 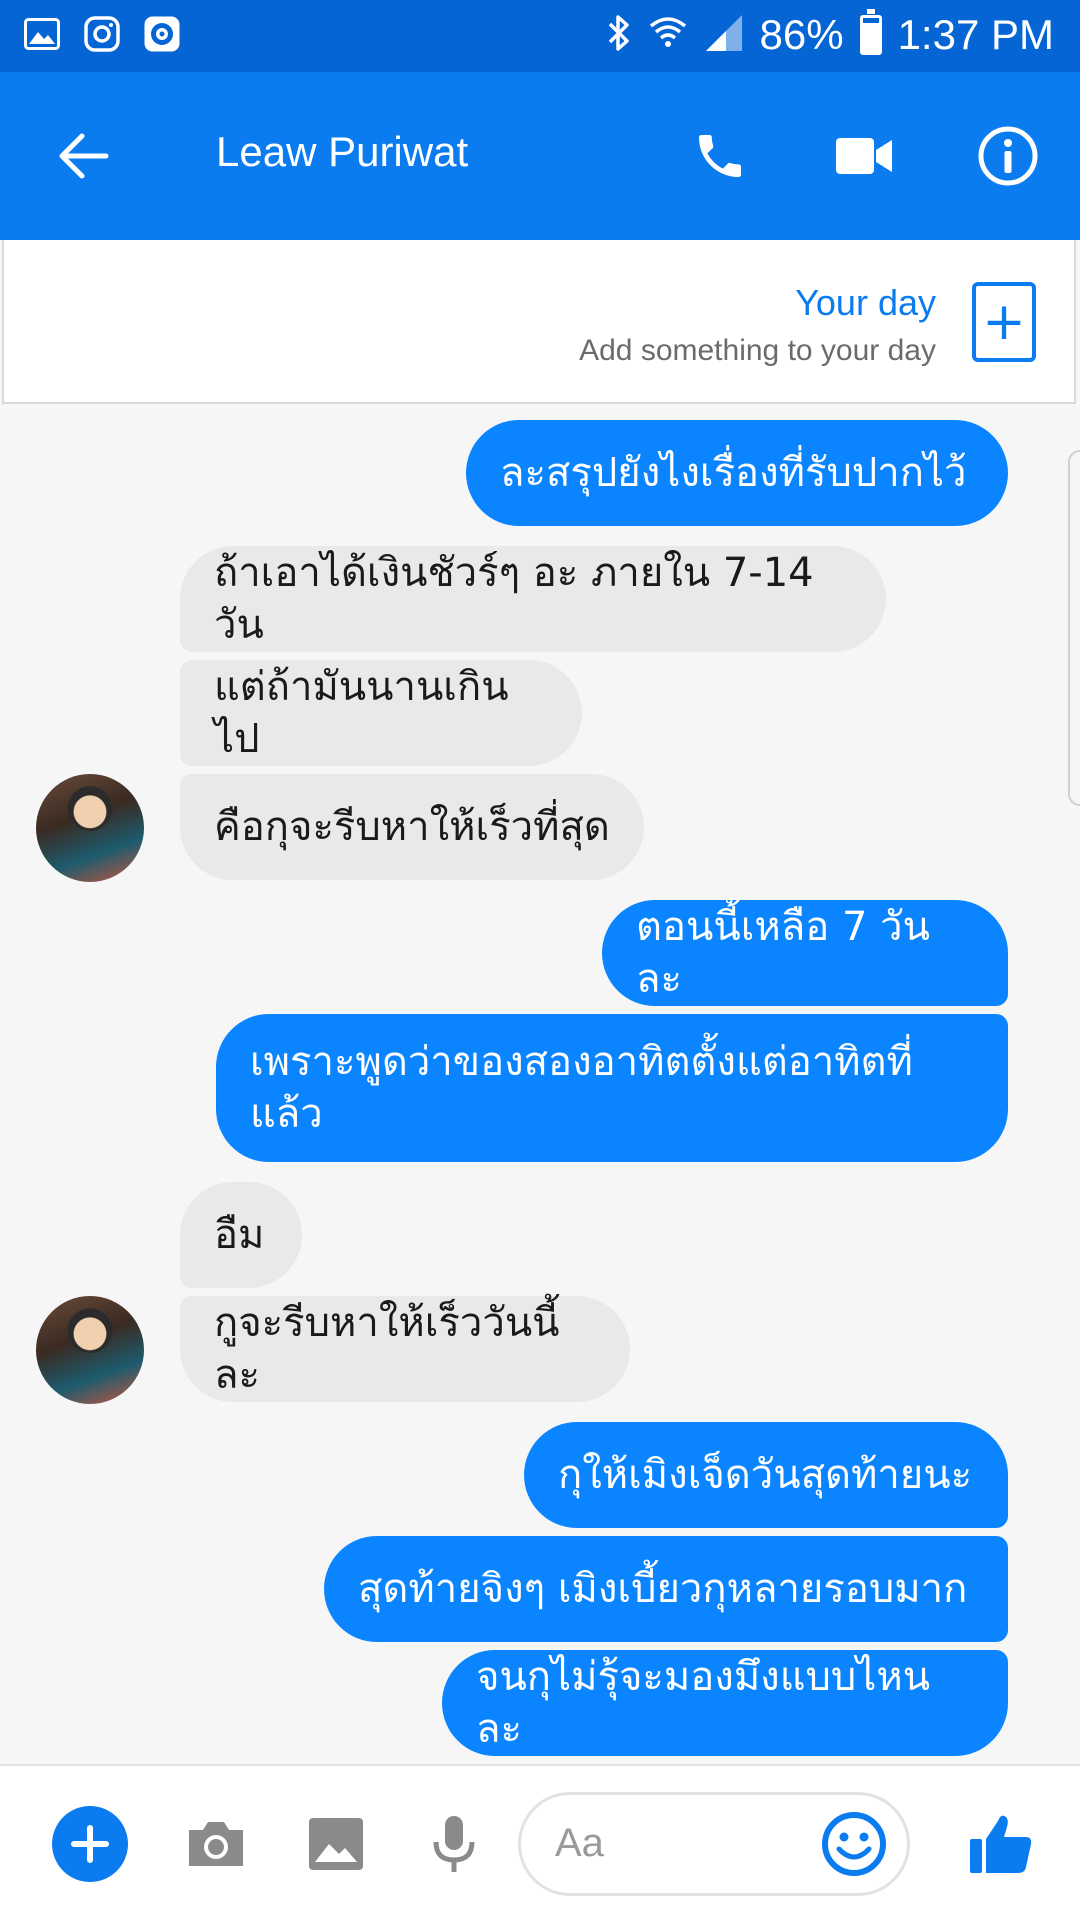 I want to click on bluetooth-icon, so click(x=619, y=35).